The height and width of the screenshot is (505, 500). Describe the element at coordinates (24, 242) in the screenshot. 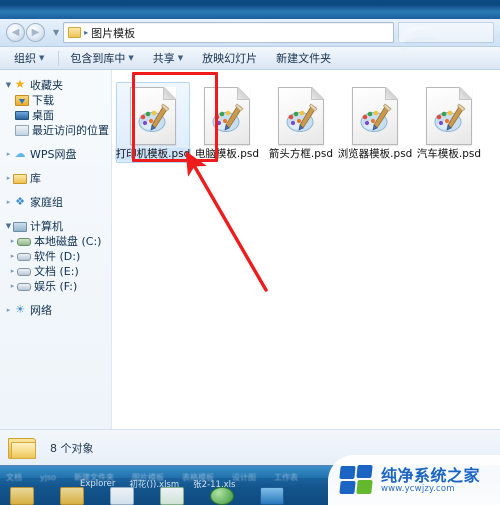

I see `system-drive-icon` at that location.